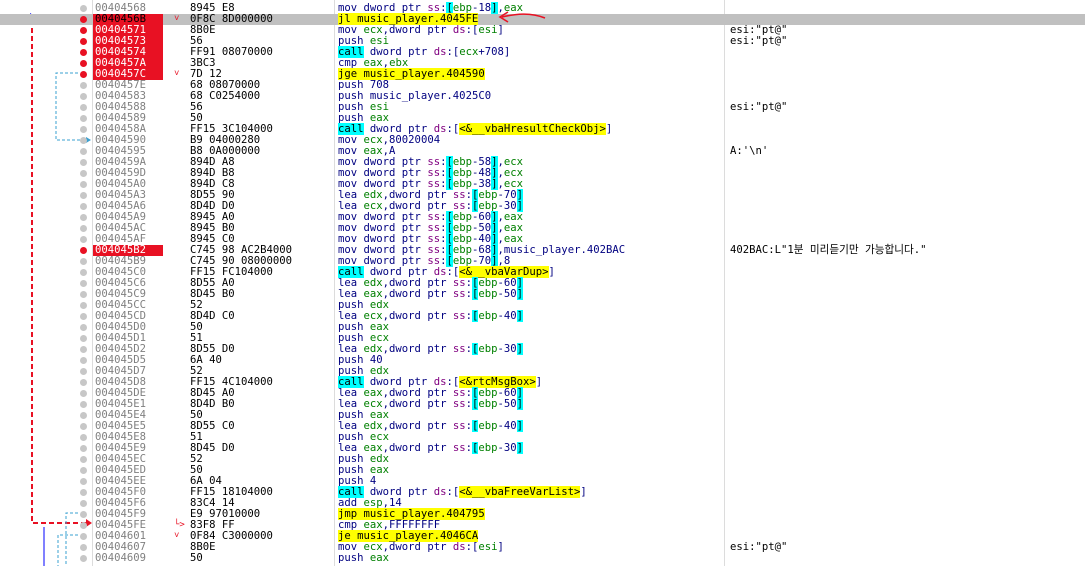 This screenshot has height=566, width=1085. What do you see at coordinates (542, 151) in the screenshot?
I see `disasm-row: 00404595 B8 0A000000 mov eax,A A:'\n'` at bounding box center [542, 151].